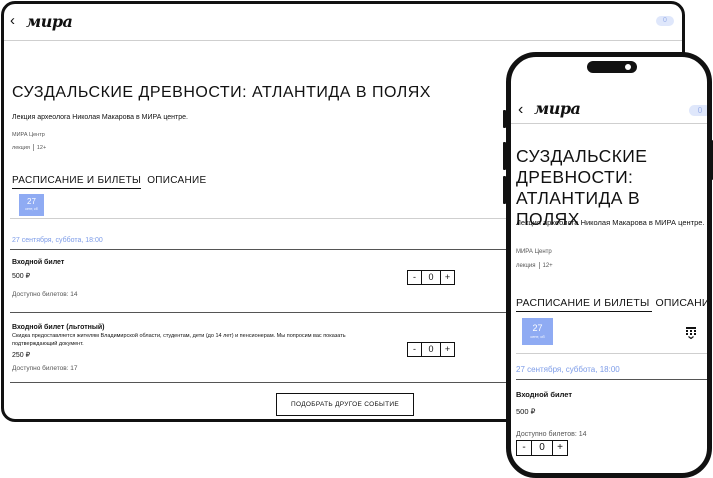 The width and height of the screenshot is (713, 478). Describe the element at coordinates (21, 355) in the screenshot. I see `ticket-price: 250 ₽` at that location.